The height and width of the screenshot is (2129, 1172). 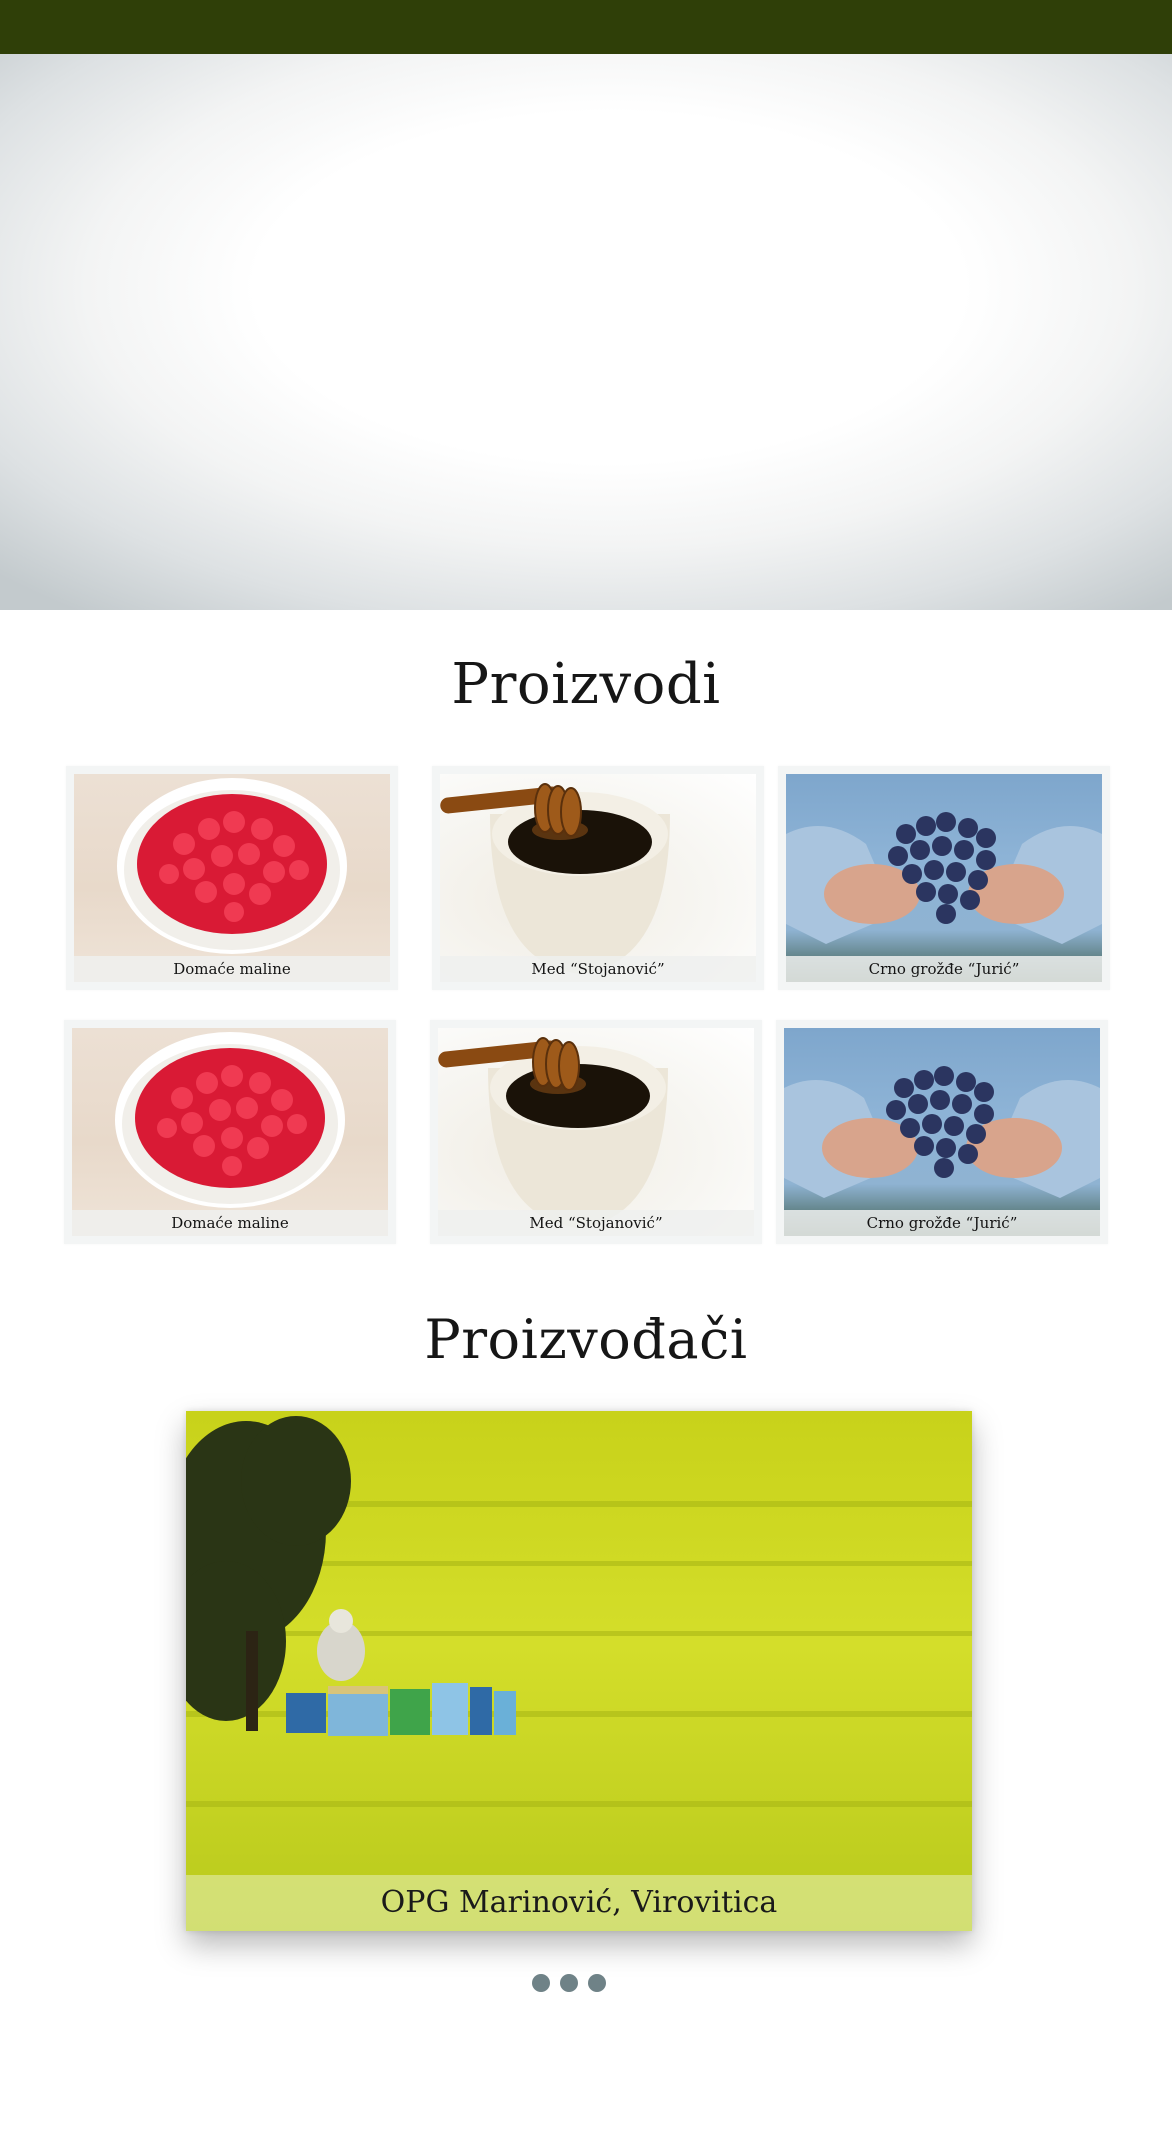 I want to click on products-section-title: Proizvodi, so click(x=586, y=684).